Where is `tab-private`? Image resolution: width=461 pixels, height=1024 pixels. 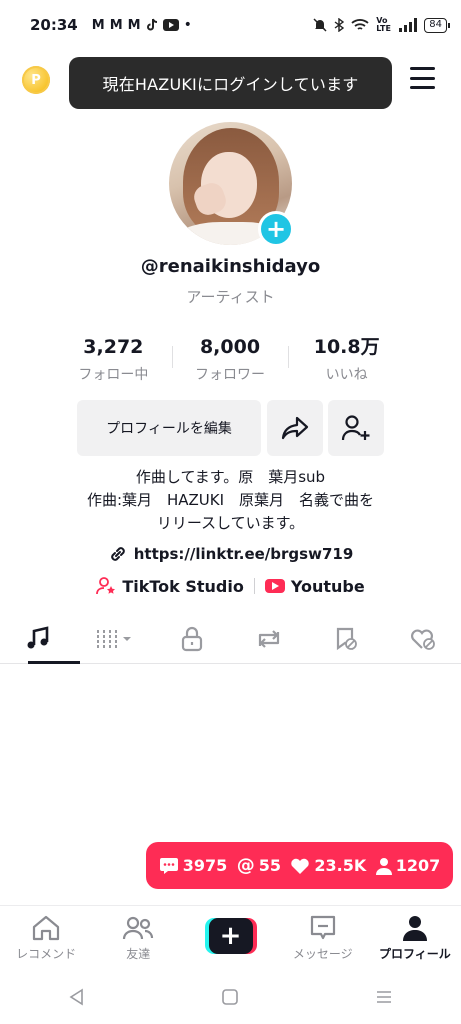
tab-private is located at coordinates (192, 638).